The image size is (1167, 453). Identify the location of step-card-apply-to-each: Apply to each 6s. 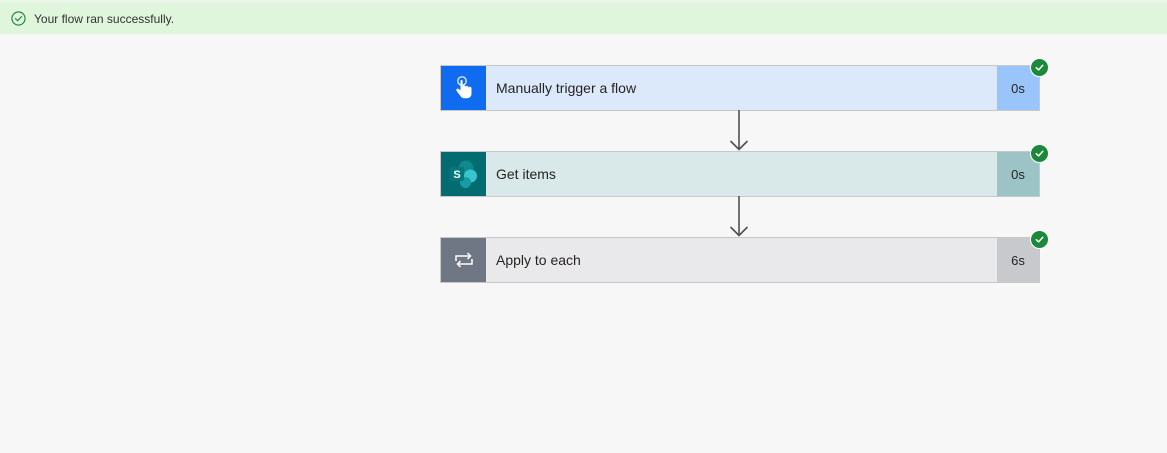
(740, 260).